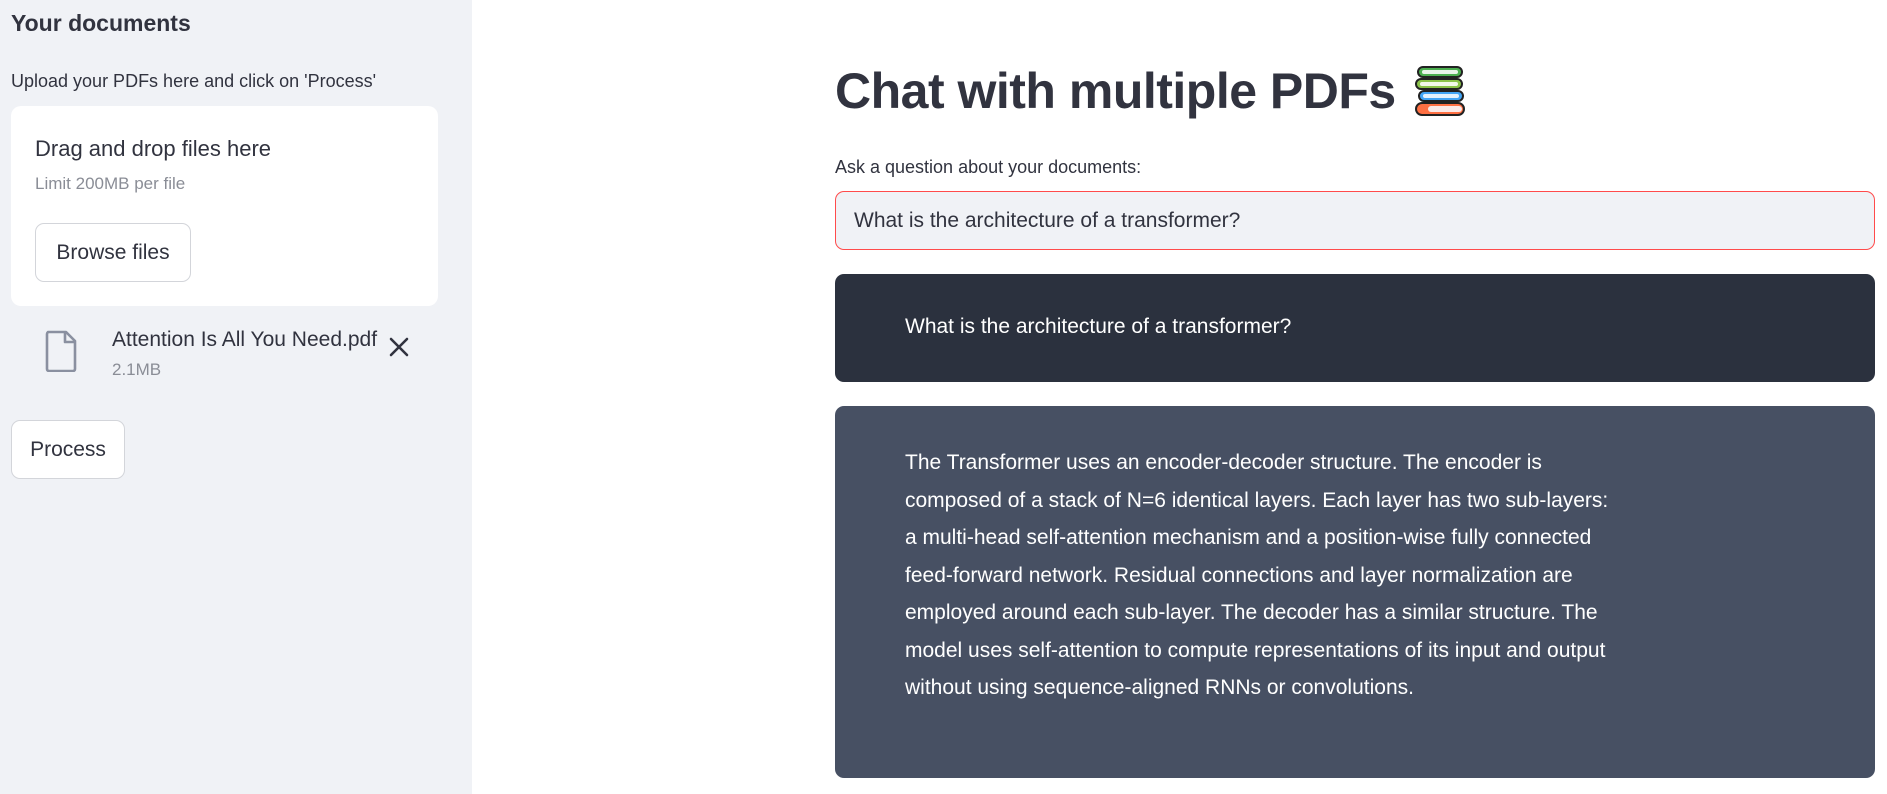 Image resolution: width=1887 pixels, height=794 pixels. I want to click on question-label: Ask a question about your documents:, so click(988, 167).